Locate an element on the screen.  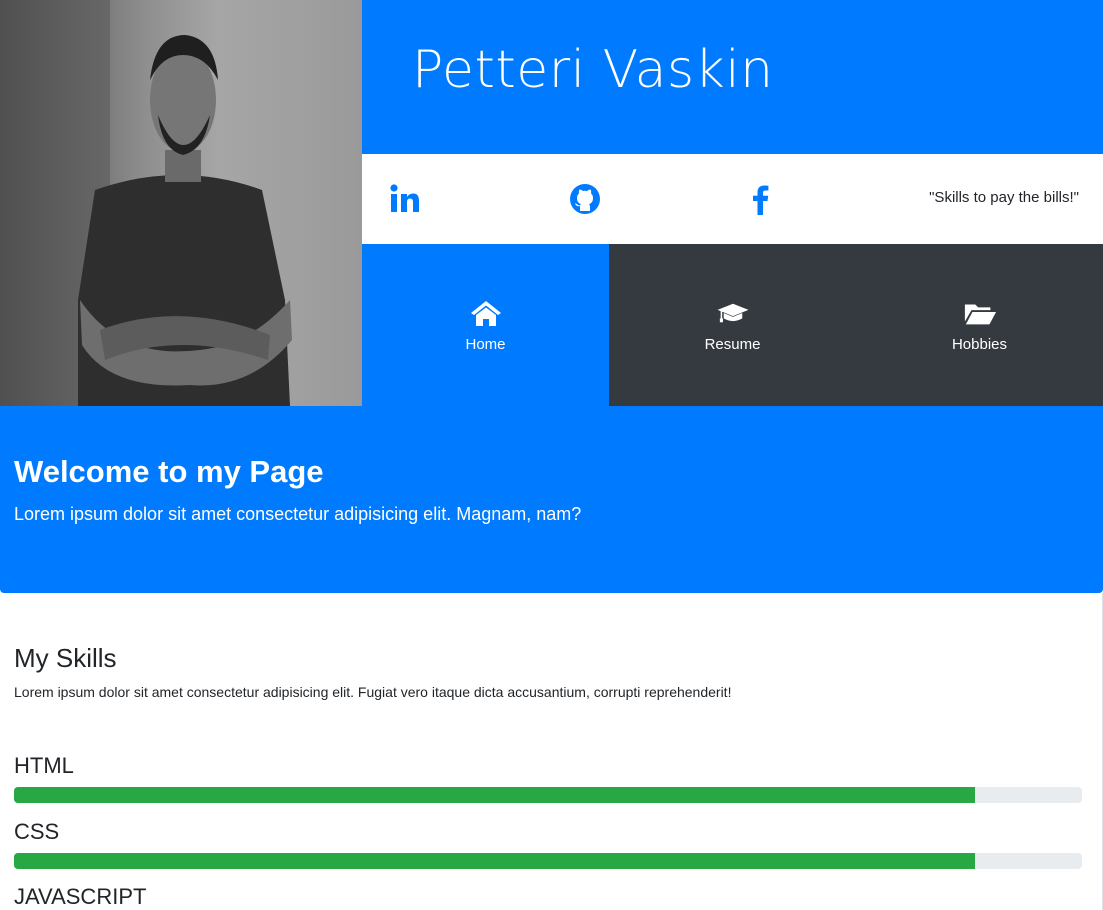
github-icon is located at coordinates (585, 199).